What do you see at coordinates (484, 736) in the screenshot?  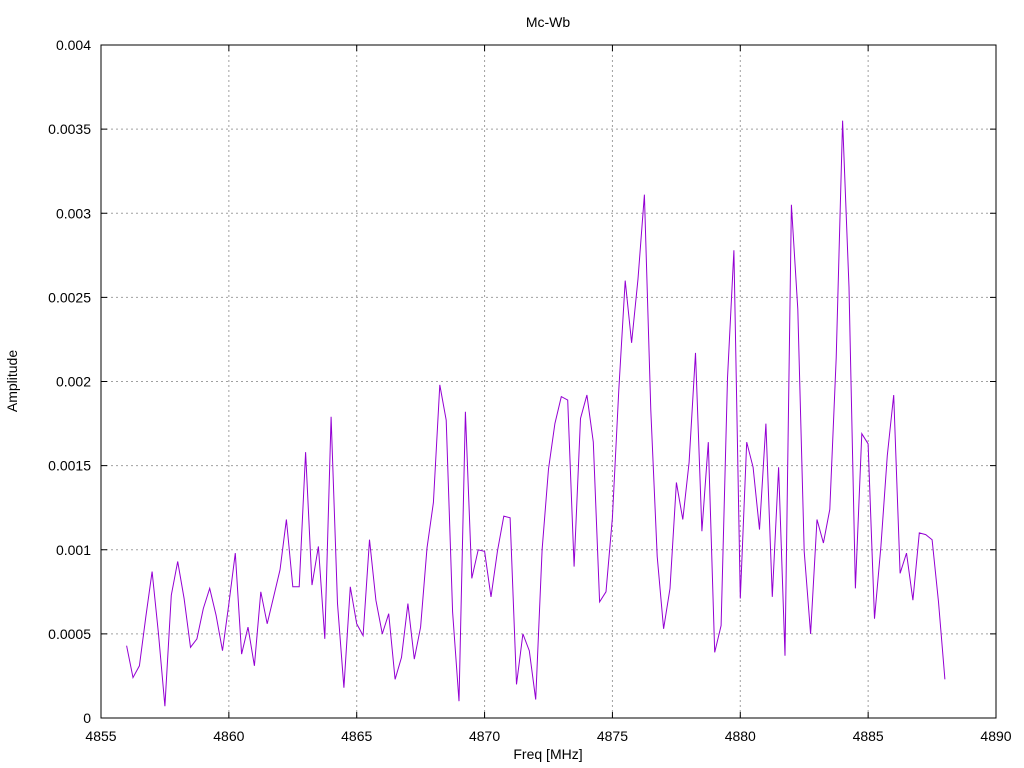 I see `x-tick-label: 4870` at bounding box center [484, 736].